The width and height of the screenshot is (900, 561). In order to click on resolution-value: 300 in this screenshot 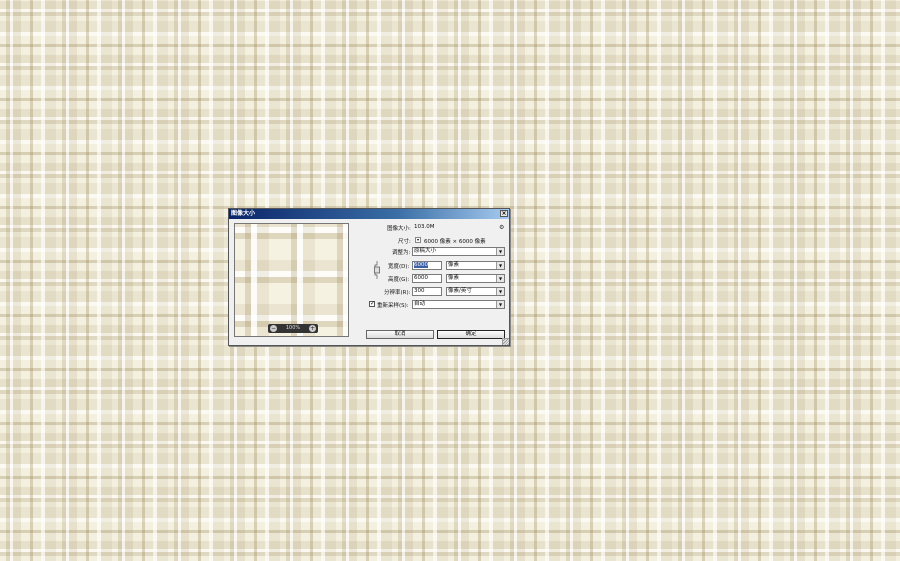, I will do `click(419, 291)`.